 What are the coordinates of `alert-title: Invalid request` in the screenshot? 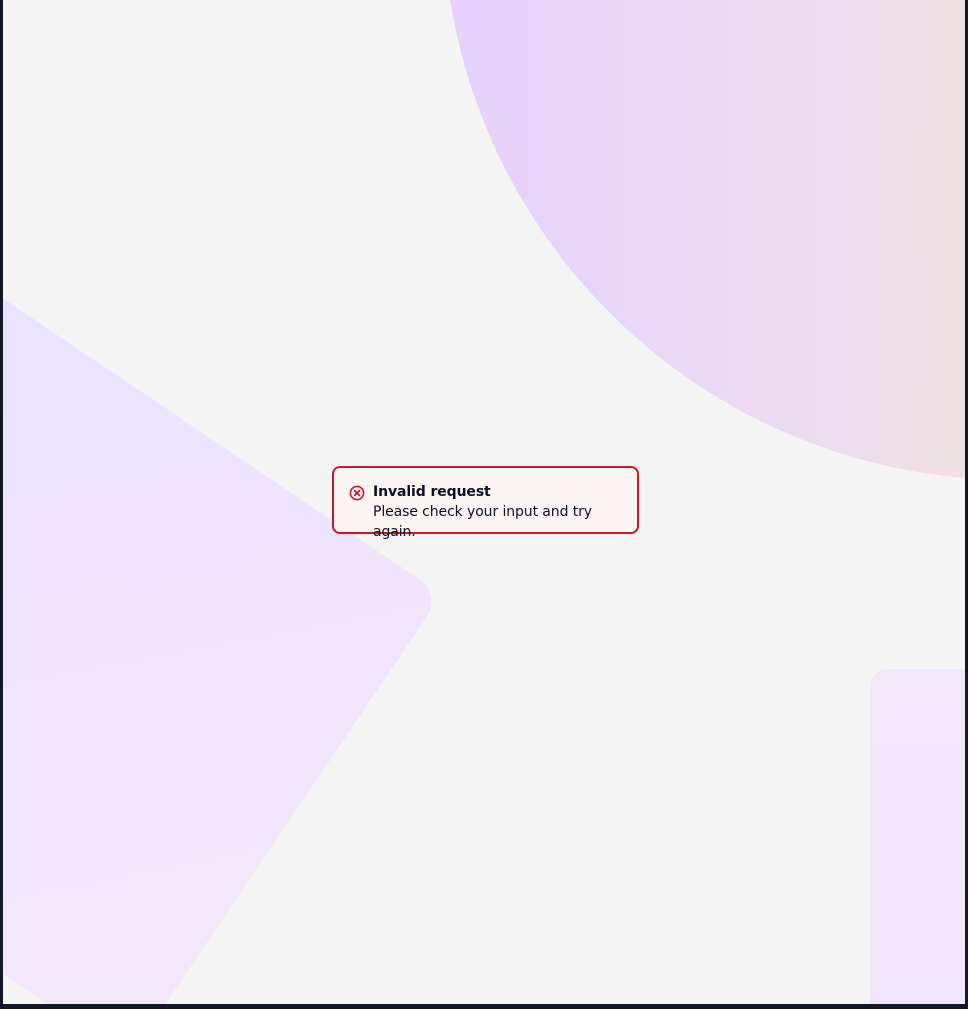 It's located at (432, 492).